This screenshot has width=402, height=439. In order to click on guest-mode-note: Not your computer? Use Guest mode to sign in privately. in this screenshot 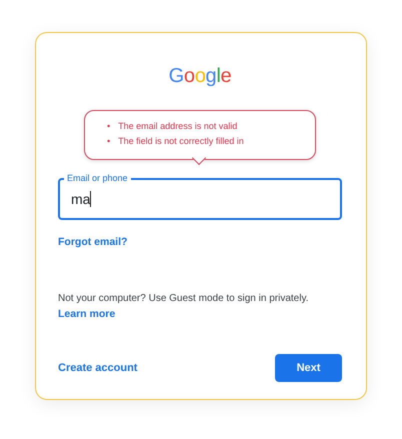, I will do `click(183, 298)`.